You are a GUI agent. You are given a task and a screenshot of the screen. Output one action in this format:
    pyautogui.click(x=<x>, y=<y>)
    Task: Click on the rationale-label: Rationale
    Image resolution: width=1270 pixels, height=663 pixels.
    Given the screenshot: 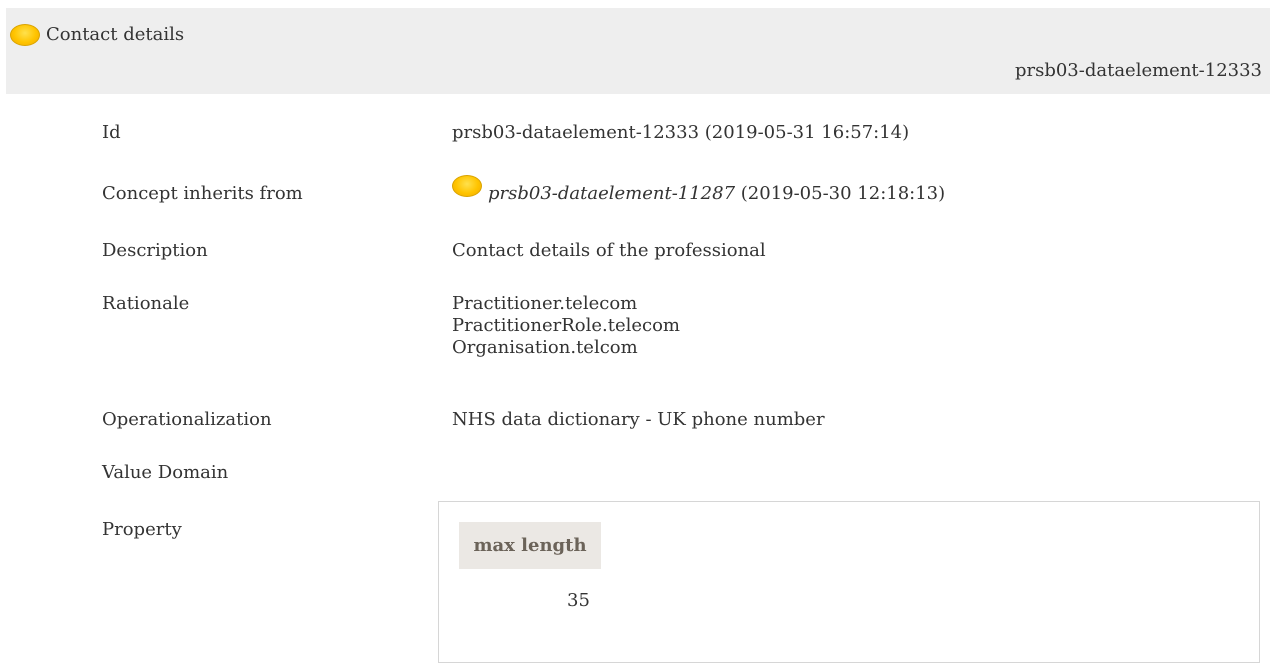 What is the action you would take?
    pyautogui.click(x=146, y=303)
    